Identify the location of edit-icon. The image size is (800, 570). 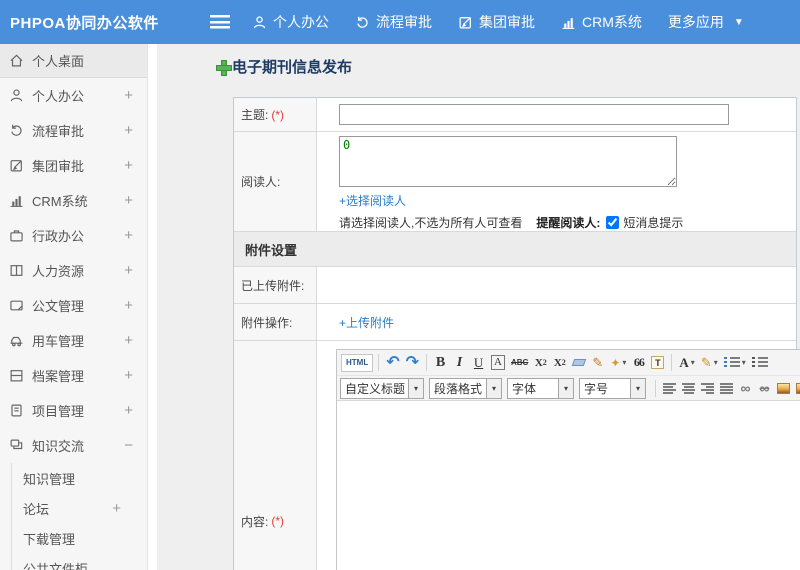
(465, 22).